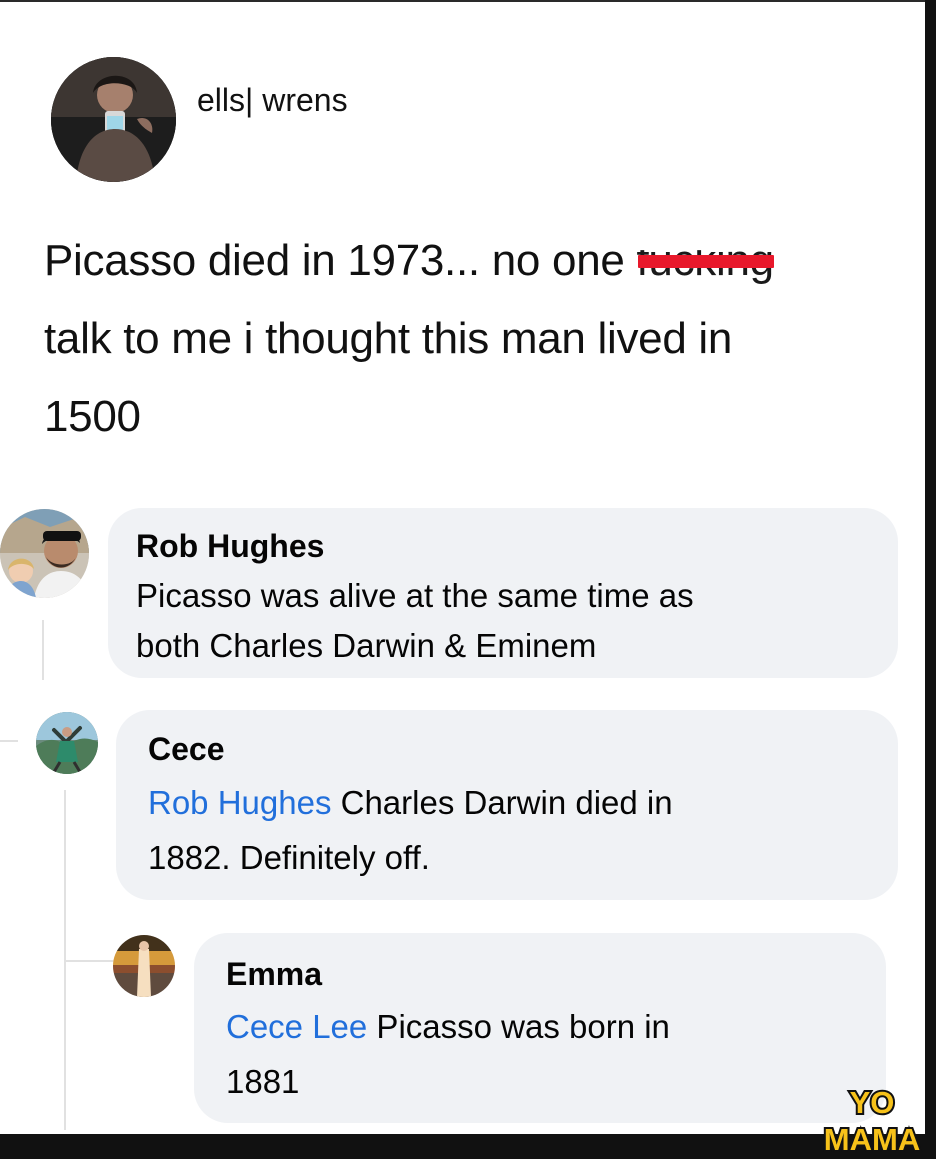  What do you see at coordinates (415, 595) in the screenshot?
I see `comment-text-line-1: Picasso was alive at the same time as` at bounding box center [415, 595].